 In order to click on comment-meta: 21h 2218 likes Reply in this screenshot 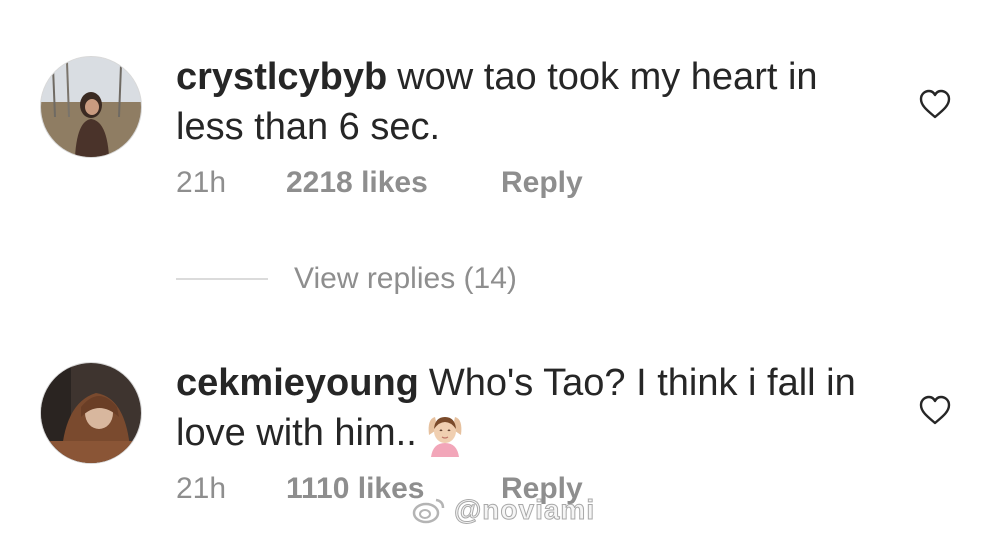, I will do `click(379, 183)`.